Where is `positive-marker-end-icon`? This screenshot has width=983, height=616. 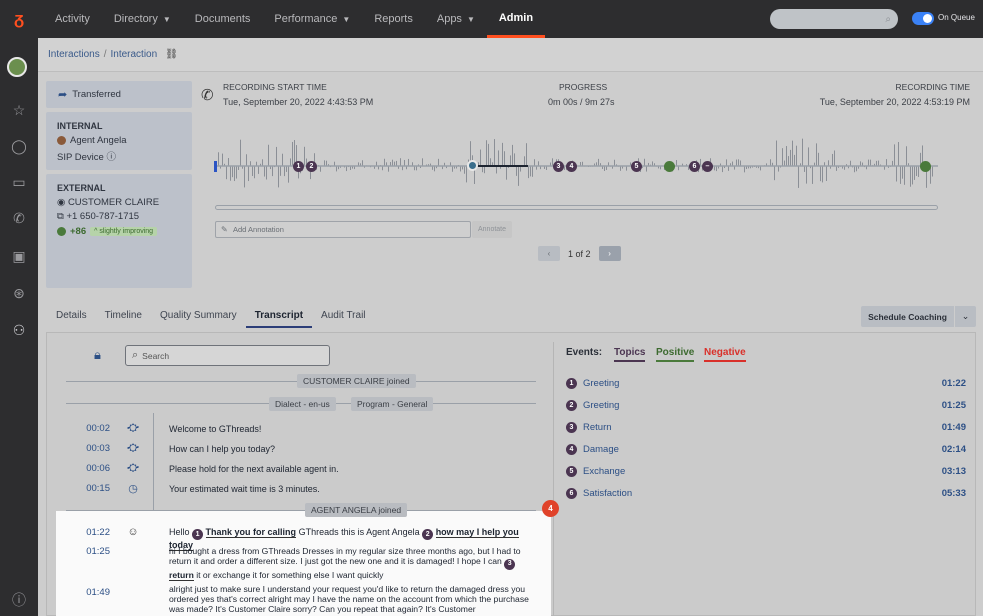
positive-marker-end-icon is located at coordinates (925, 166).